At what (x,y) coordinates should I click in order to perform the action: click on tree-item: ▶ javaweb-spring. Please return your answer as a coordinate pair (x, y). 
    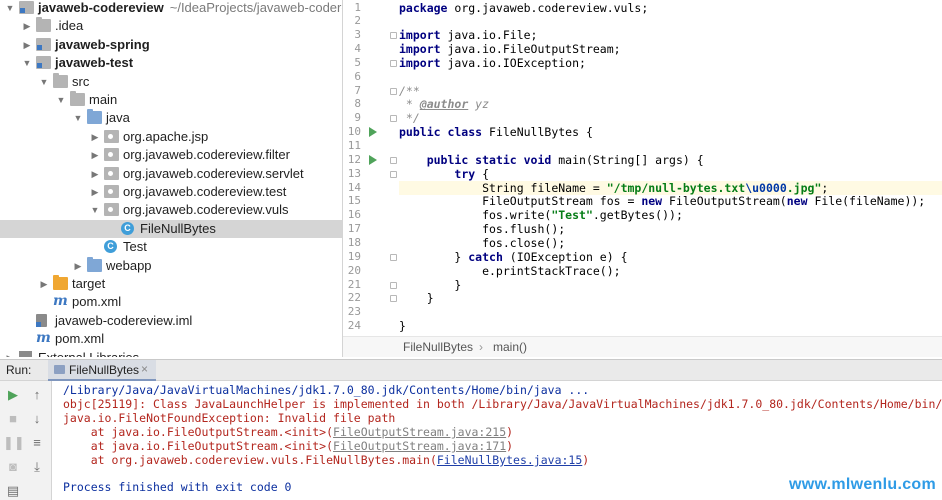
    Looking at the image, I should click on (171, 45).